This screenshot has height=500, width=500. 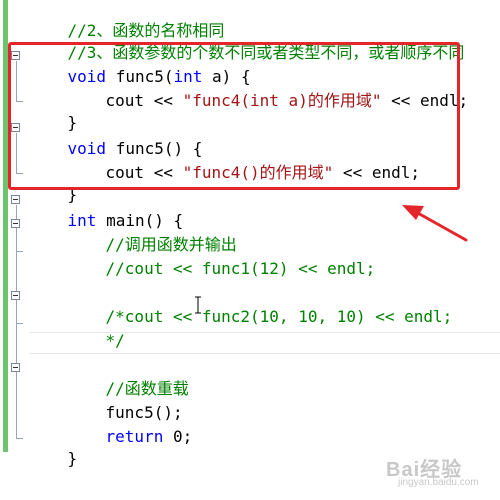 I want to click on baidu-jingyan-watermark: Bai经验 jingyan.baidu.com, so click(x=434, y=473).